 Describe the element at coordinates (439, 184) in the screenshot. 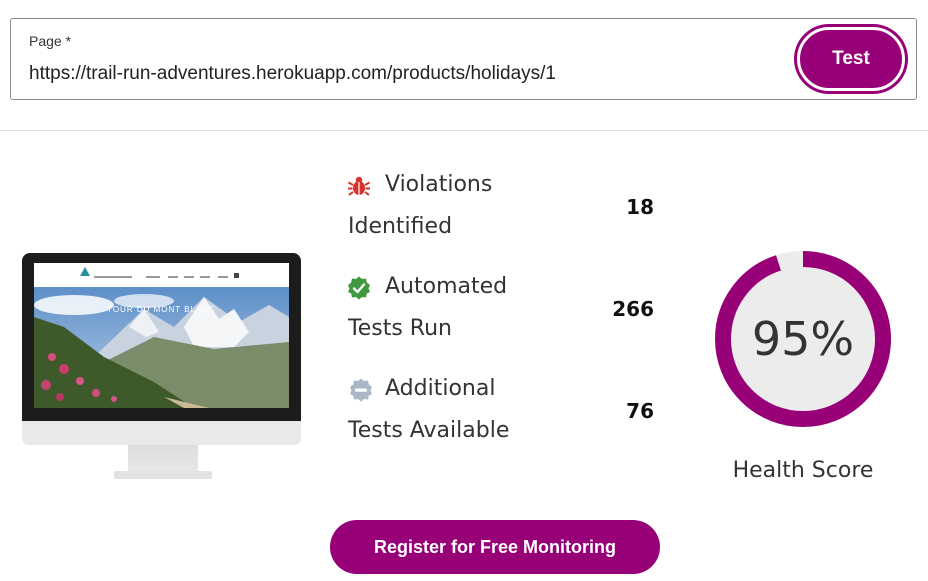

I see `violations-label-line1: Violations` at that location.